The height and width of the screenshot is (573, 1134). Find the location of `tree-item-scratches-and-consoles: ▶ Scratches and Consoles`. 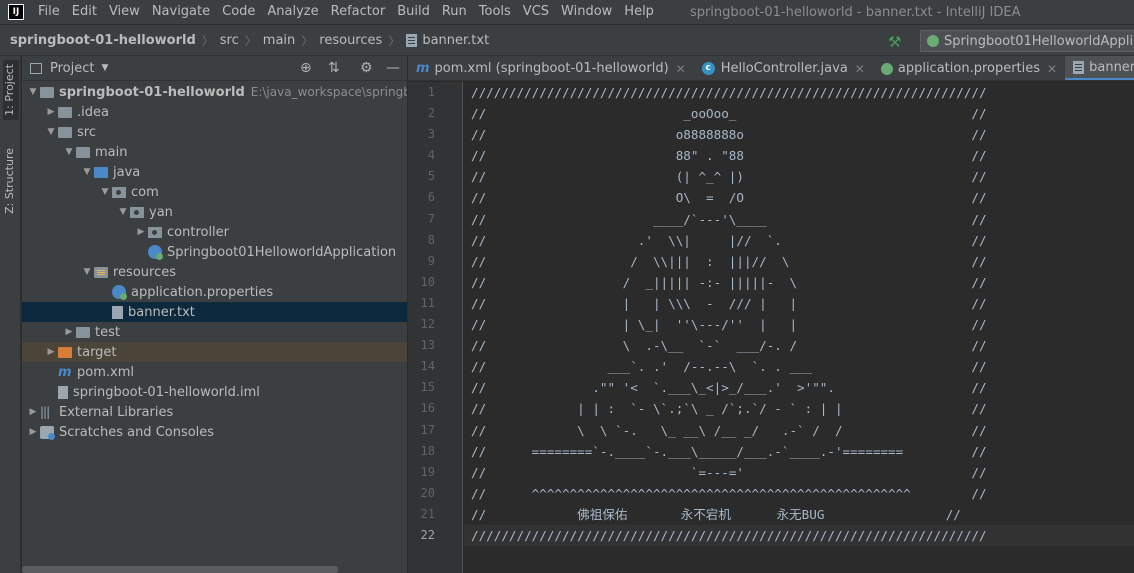

tree-item-scratches-and-consoles: ▶ Scratches and Consoles is located at coordinates (214, 432).